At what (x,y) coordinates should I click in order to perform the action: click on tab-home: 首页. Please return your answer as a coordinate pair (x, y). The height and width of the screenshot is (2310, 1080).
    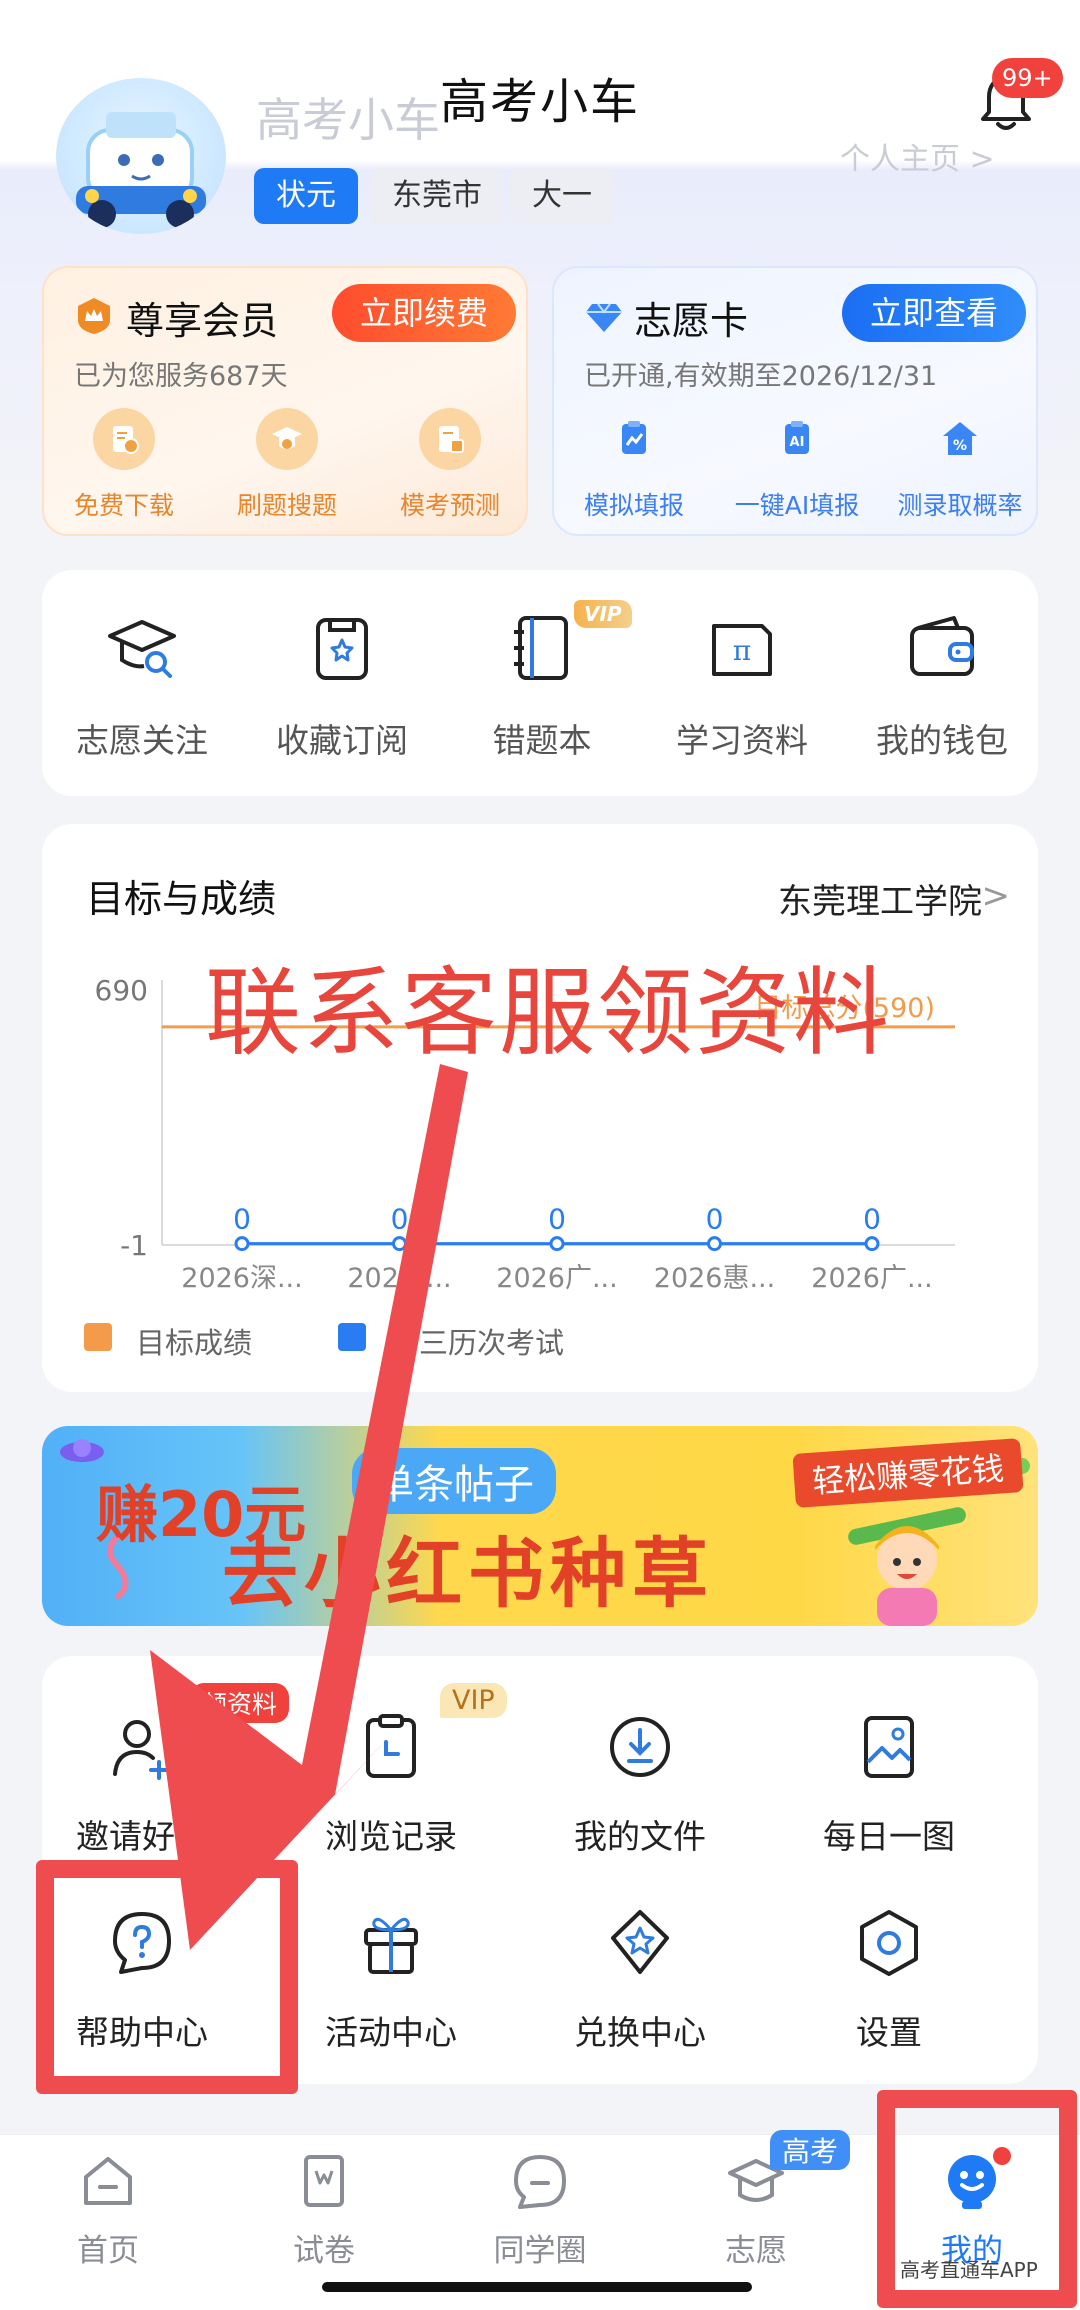
    Looking at the image, I should click on (108, 2210).